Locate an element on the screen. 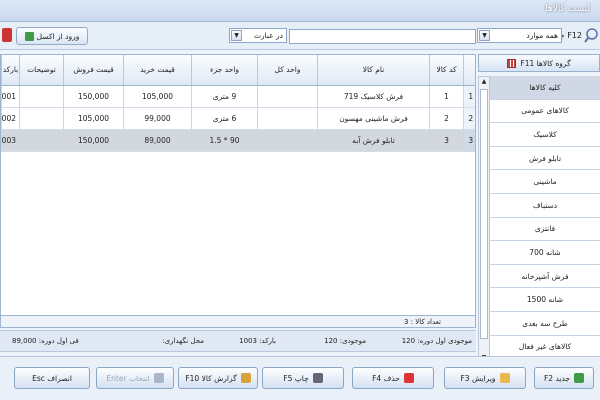 This screenshot has height=400, width=600. group-item: 1500 شانه is located at coordinates (545, 300).